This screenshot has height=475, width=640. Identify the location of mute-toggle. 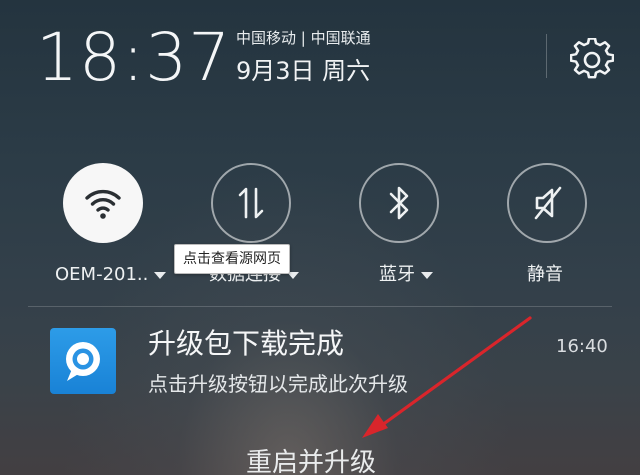
(547, 203).